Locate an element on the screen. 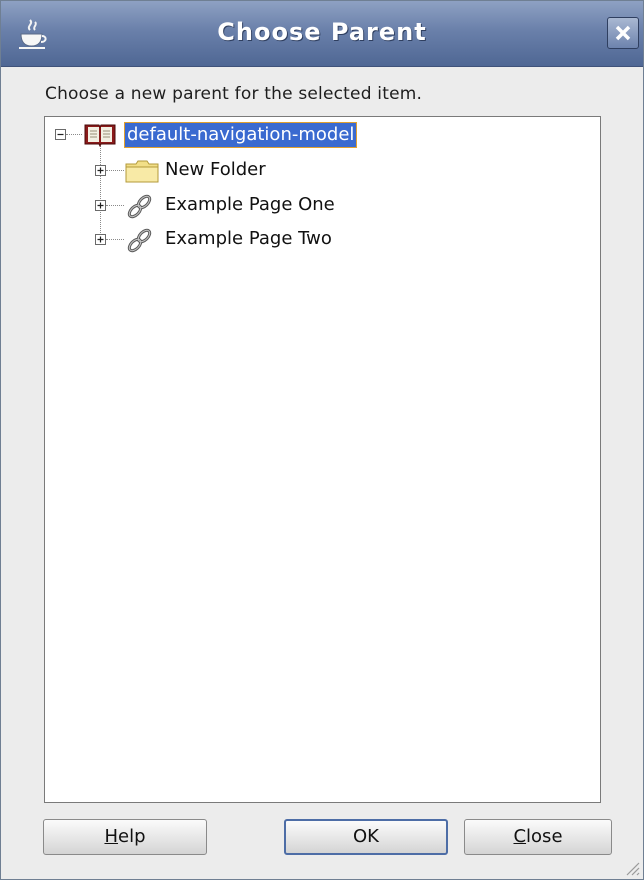 Image resolution: width=644 pixels, height=881 pixels. close-button: Close is located at coordinates (538, 837).